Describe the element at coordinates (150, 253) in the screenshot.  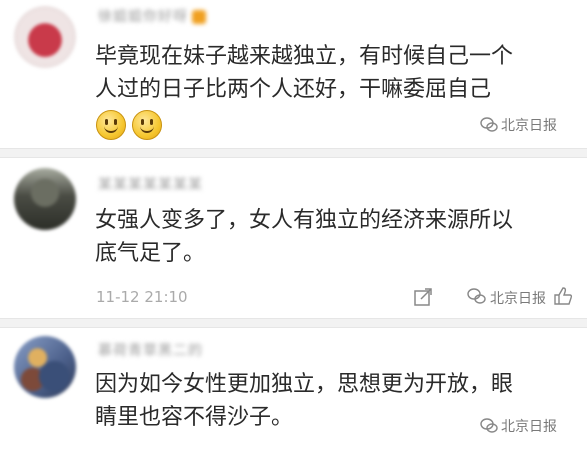
I see `comment-line: 底气足了。` at that location.